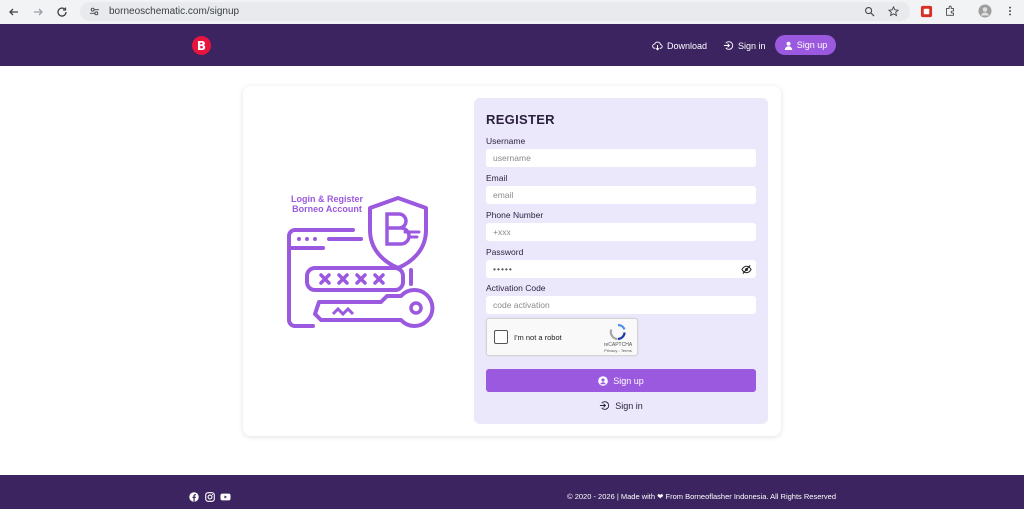 This screenshot has height=509, width=1024. Describe the element at coordinates (174, 11) in the screenshot. I see `url-text: borneoschematic.com/signup` at that location.